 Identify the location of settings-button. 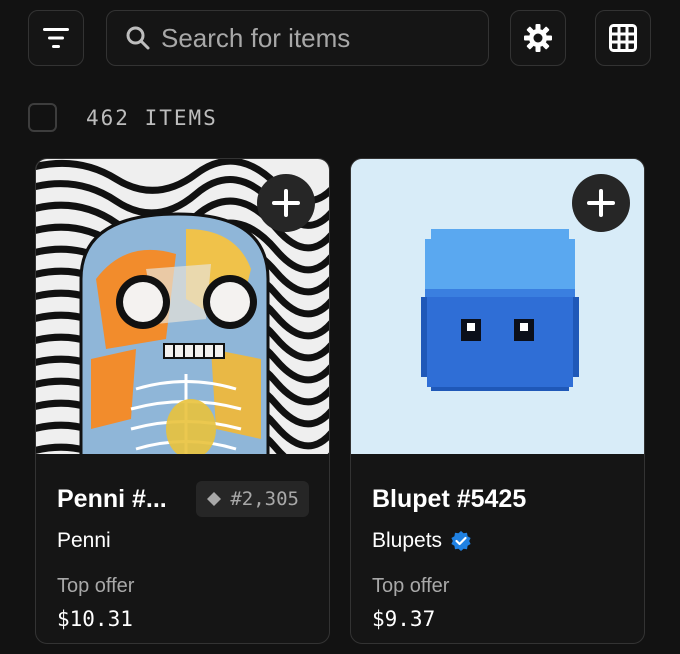
(538, 38).